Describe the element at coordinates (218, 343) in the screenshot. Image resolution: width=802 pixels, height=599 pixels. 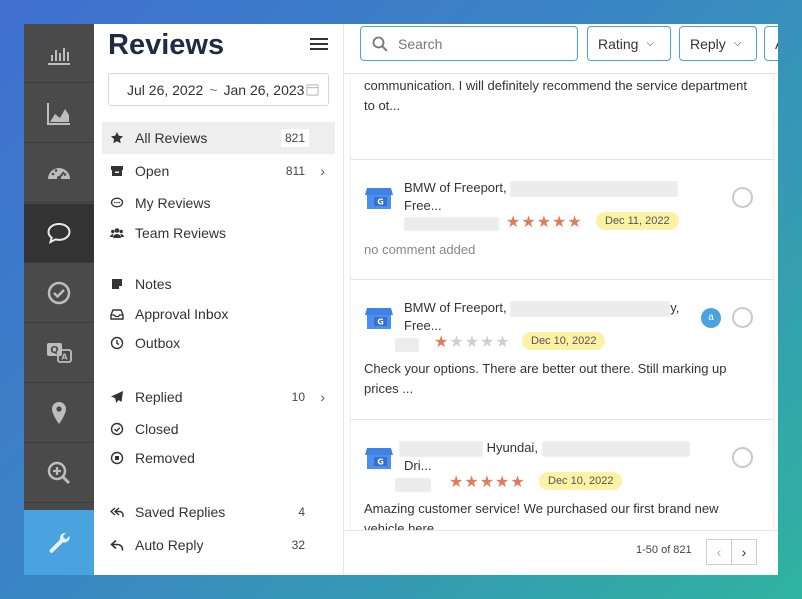
I see `nav-item-outbox: Outbox` at that location.